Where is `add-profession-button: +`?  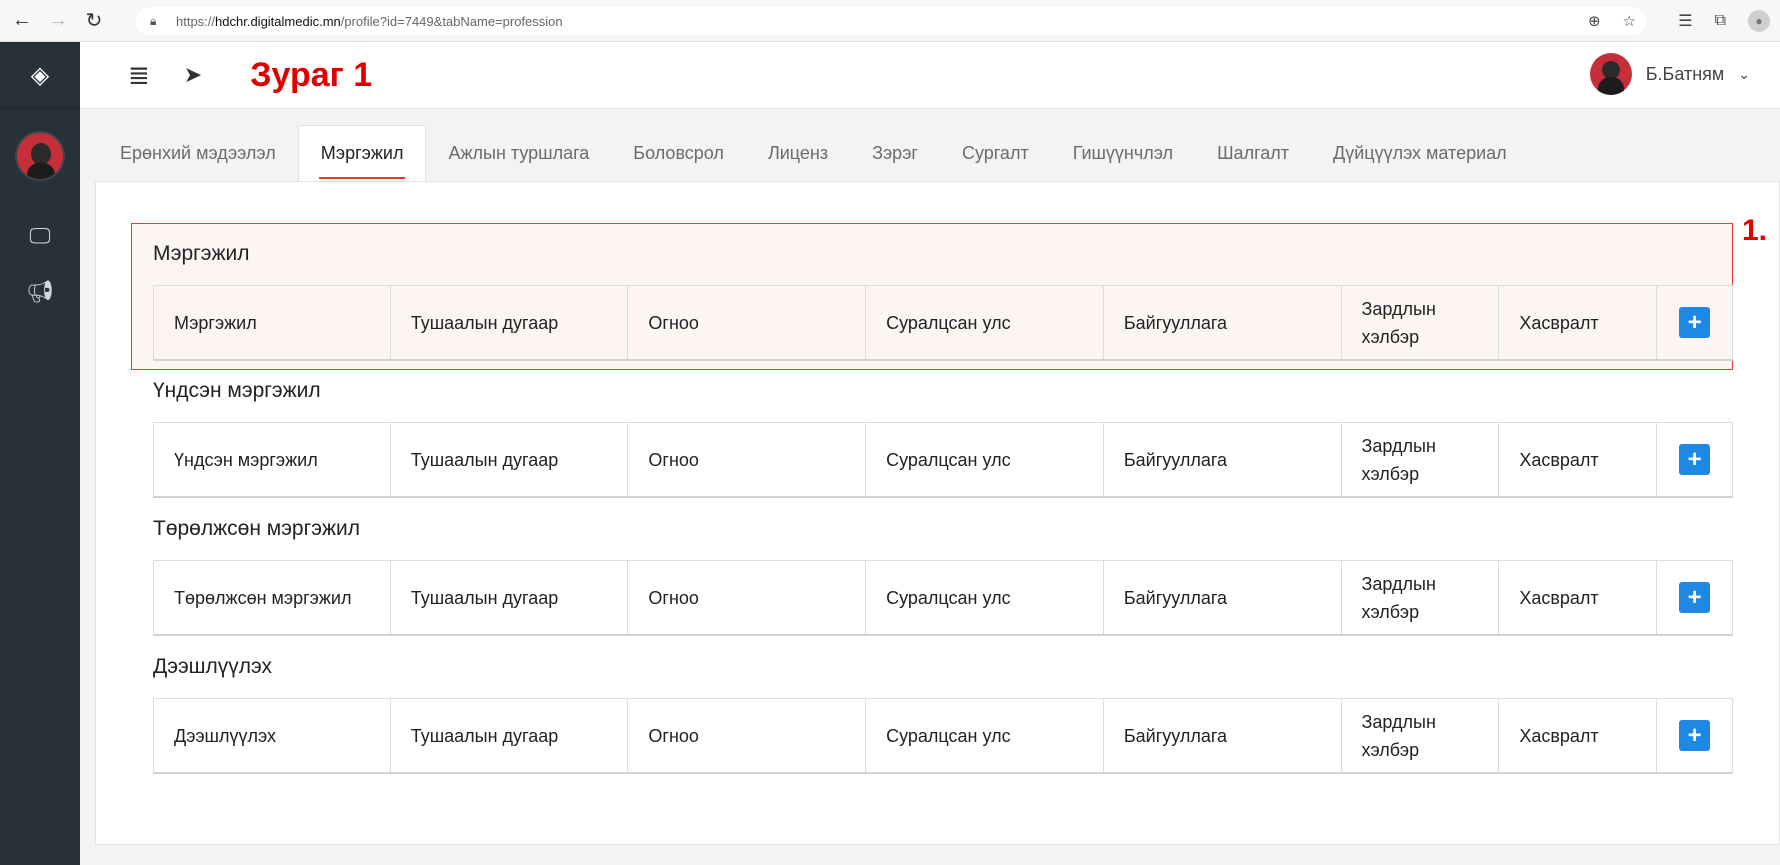
add-profession-button: + is located at coordinates (1695, 322).